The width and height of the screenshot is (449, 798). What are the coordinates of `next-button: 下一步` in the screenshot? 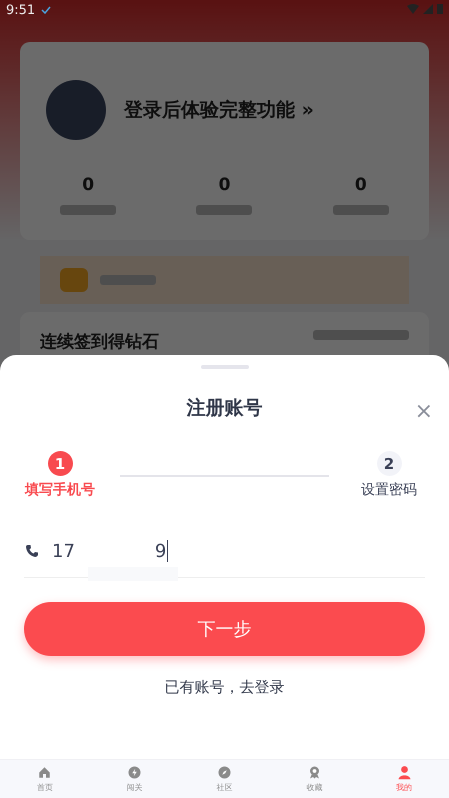 It's located at (224, 629).